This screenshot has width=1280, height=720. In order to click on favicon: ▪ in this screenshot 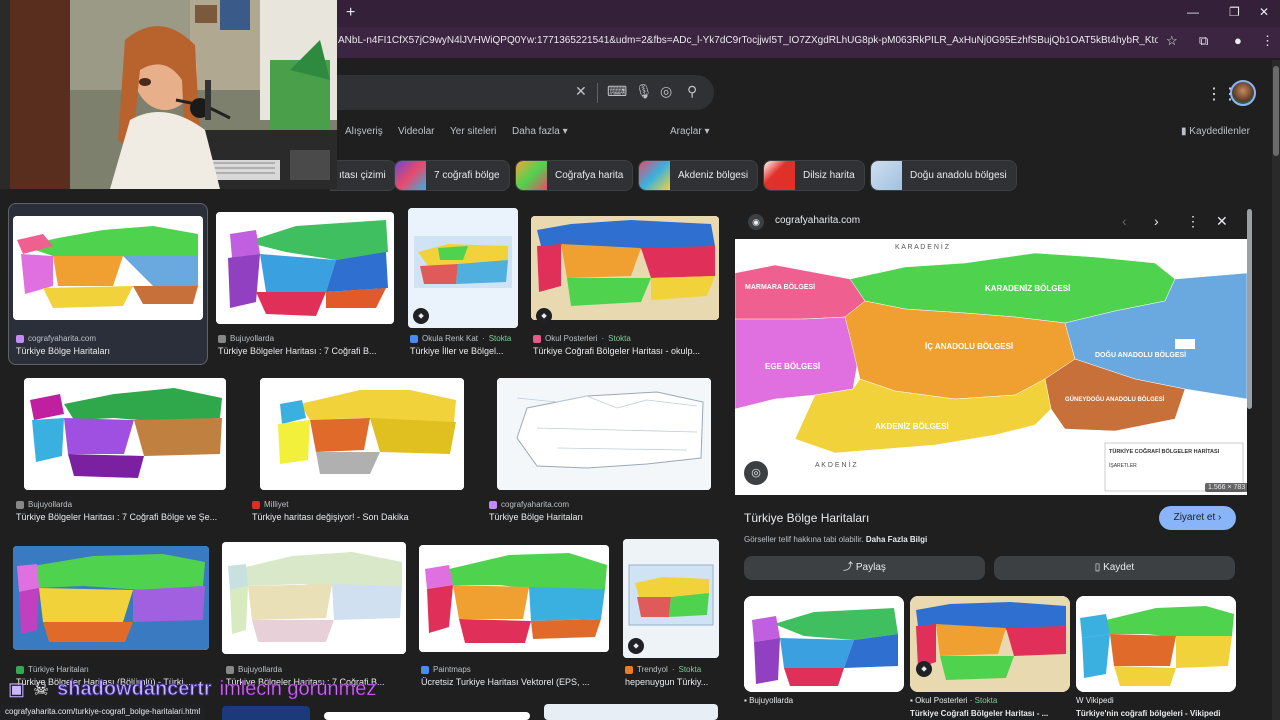, I will do `click(745, 700)`.